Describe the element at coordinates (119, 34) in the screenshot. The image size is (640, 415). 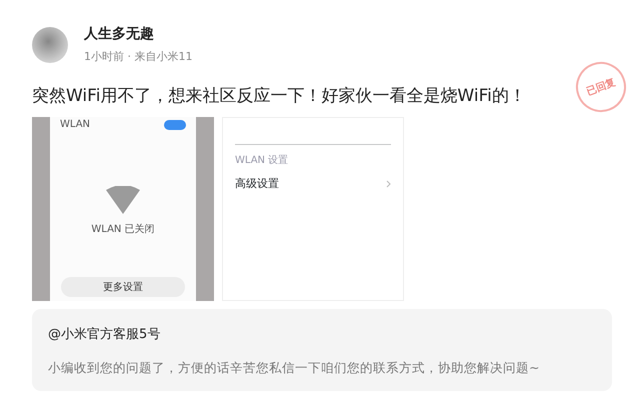
I see `author-name: 人生多无趣` at that location.